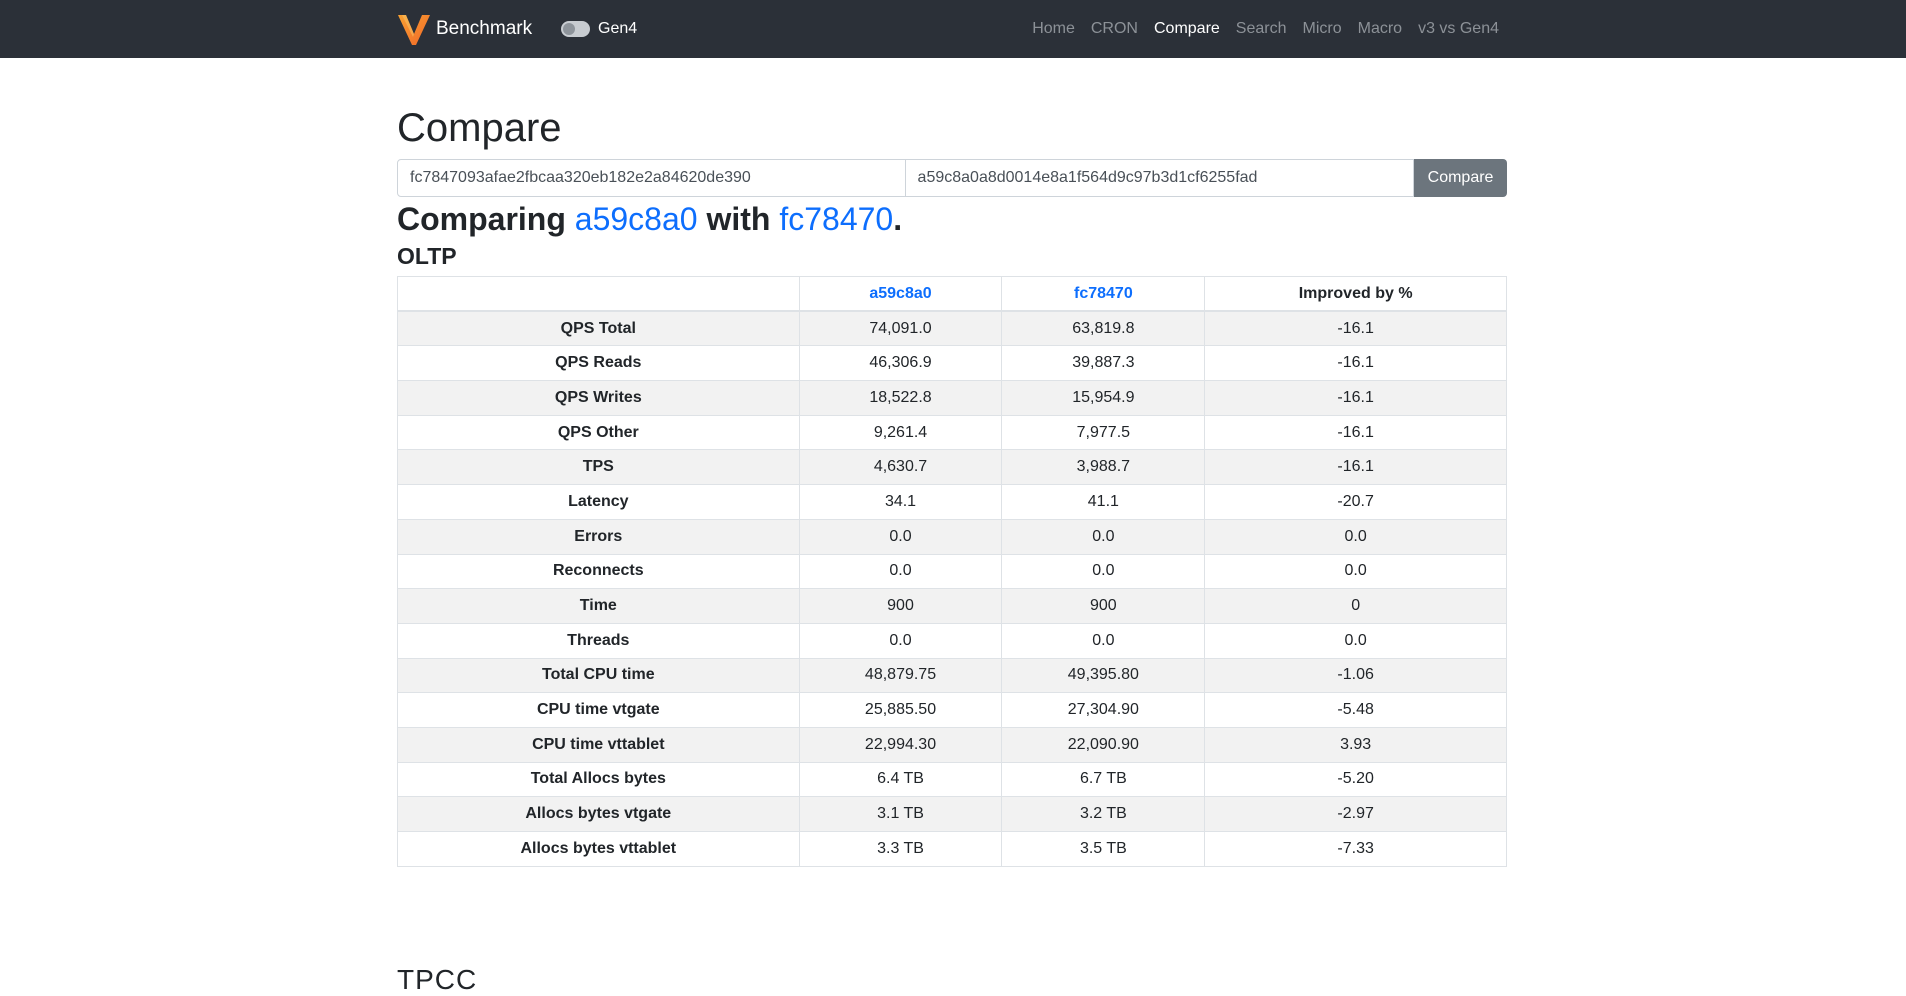 The image size is (1906, 996). I want to click on table-row: CPU time vttablet 22,994.30 22,090.90 3.93, so click(952, 744).